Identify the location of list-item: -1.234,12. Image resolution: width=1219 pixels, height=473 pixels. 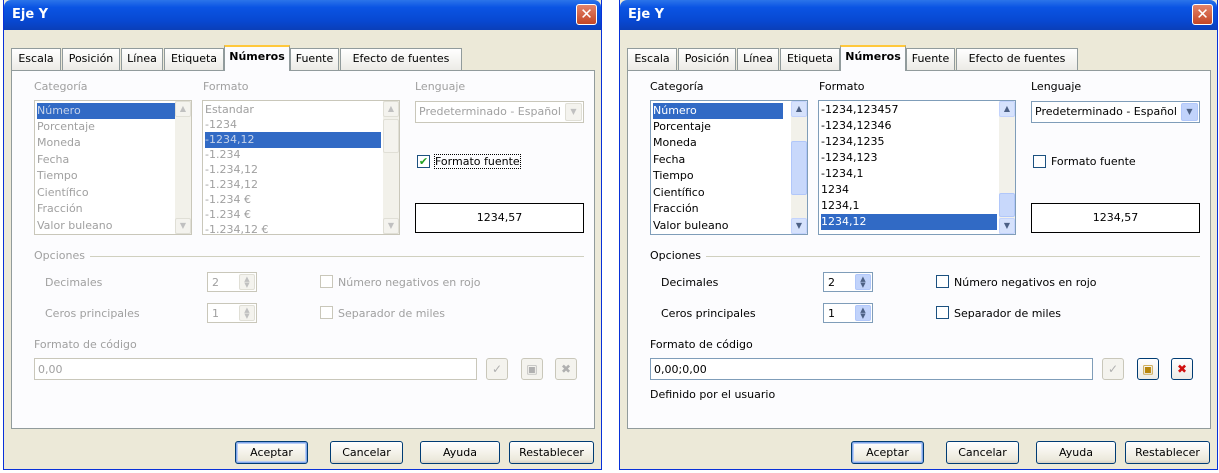
(231, 185).